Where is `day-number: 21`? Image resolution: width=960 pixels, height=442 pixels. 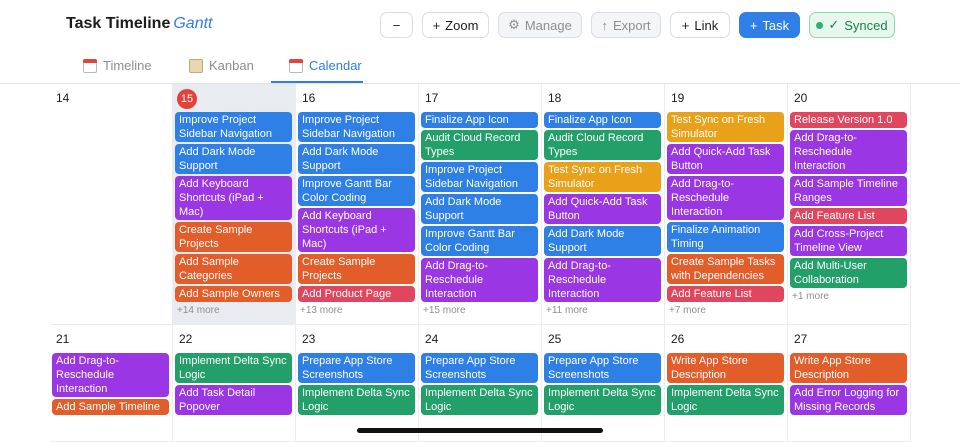 day-number: 21 is located at coordinates (63, 339).